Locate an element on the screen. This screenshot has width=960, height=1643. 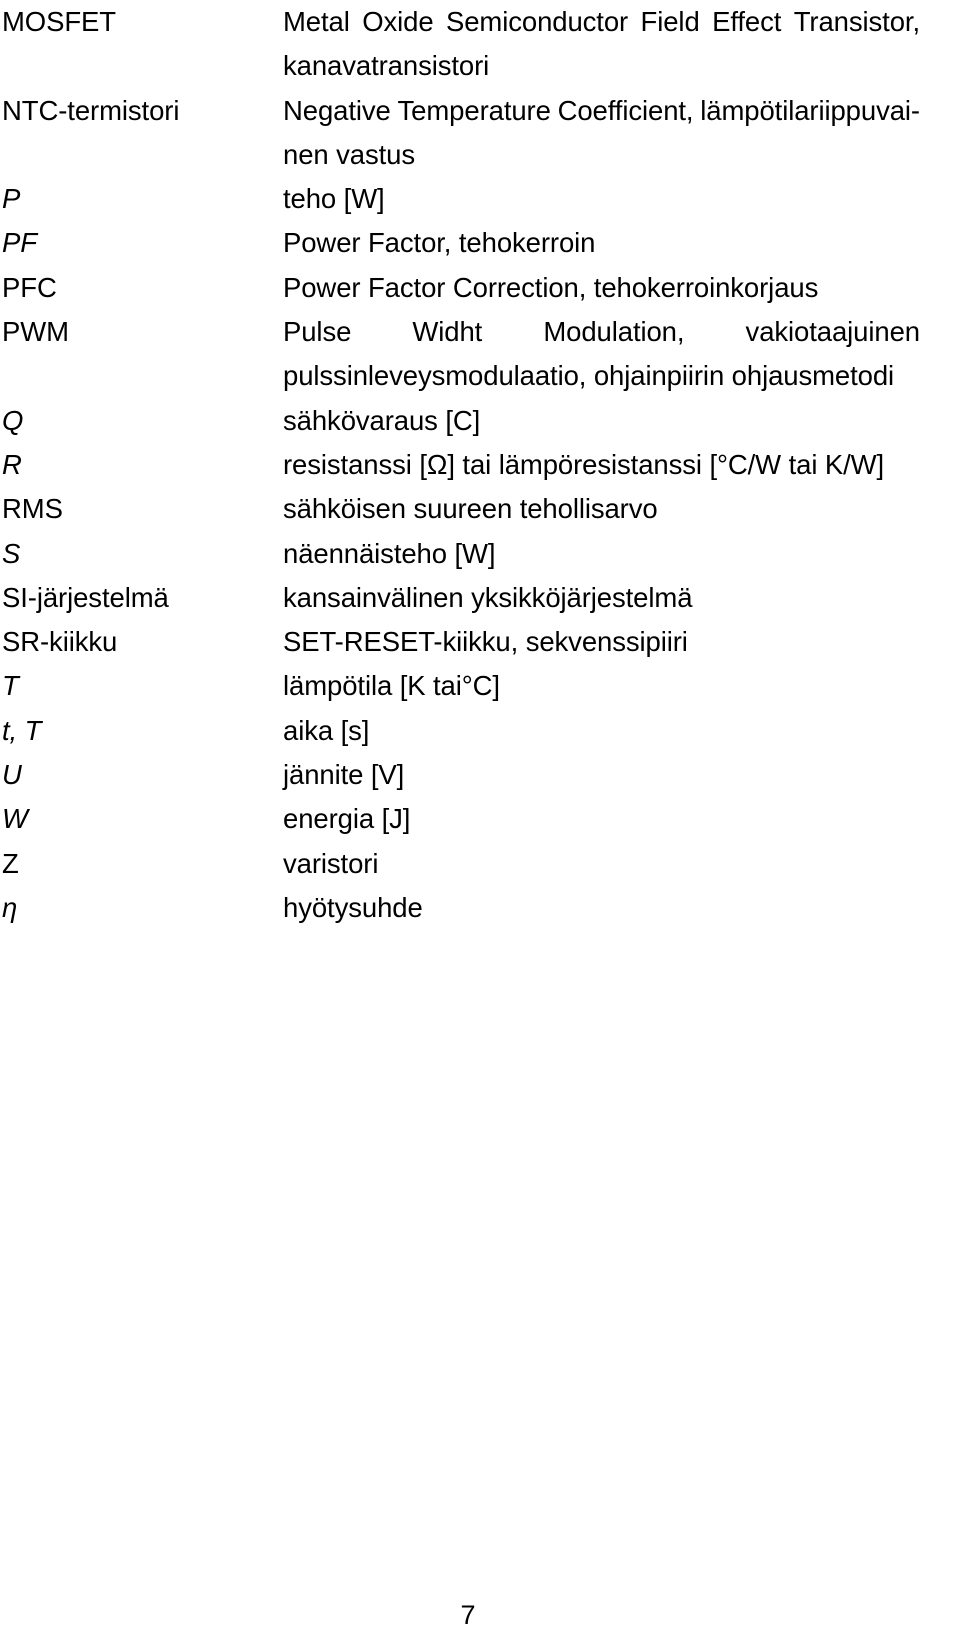
glossary-term: NTC-termistori is located at coordinates (91, 110).